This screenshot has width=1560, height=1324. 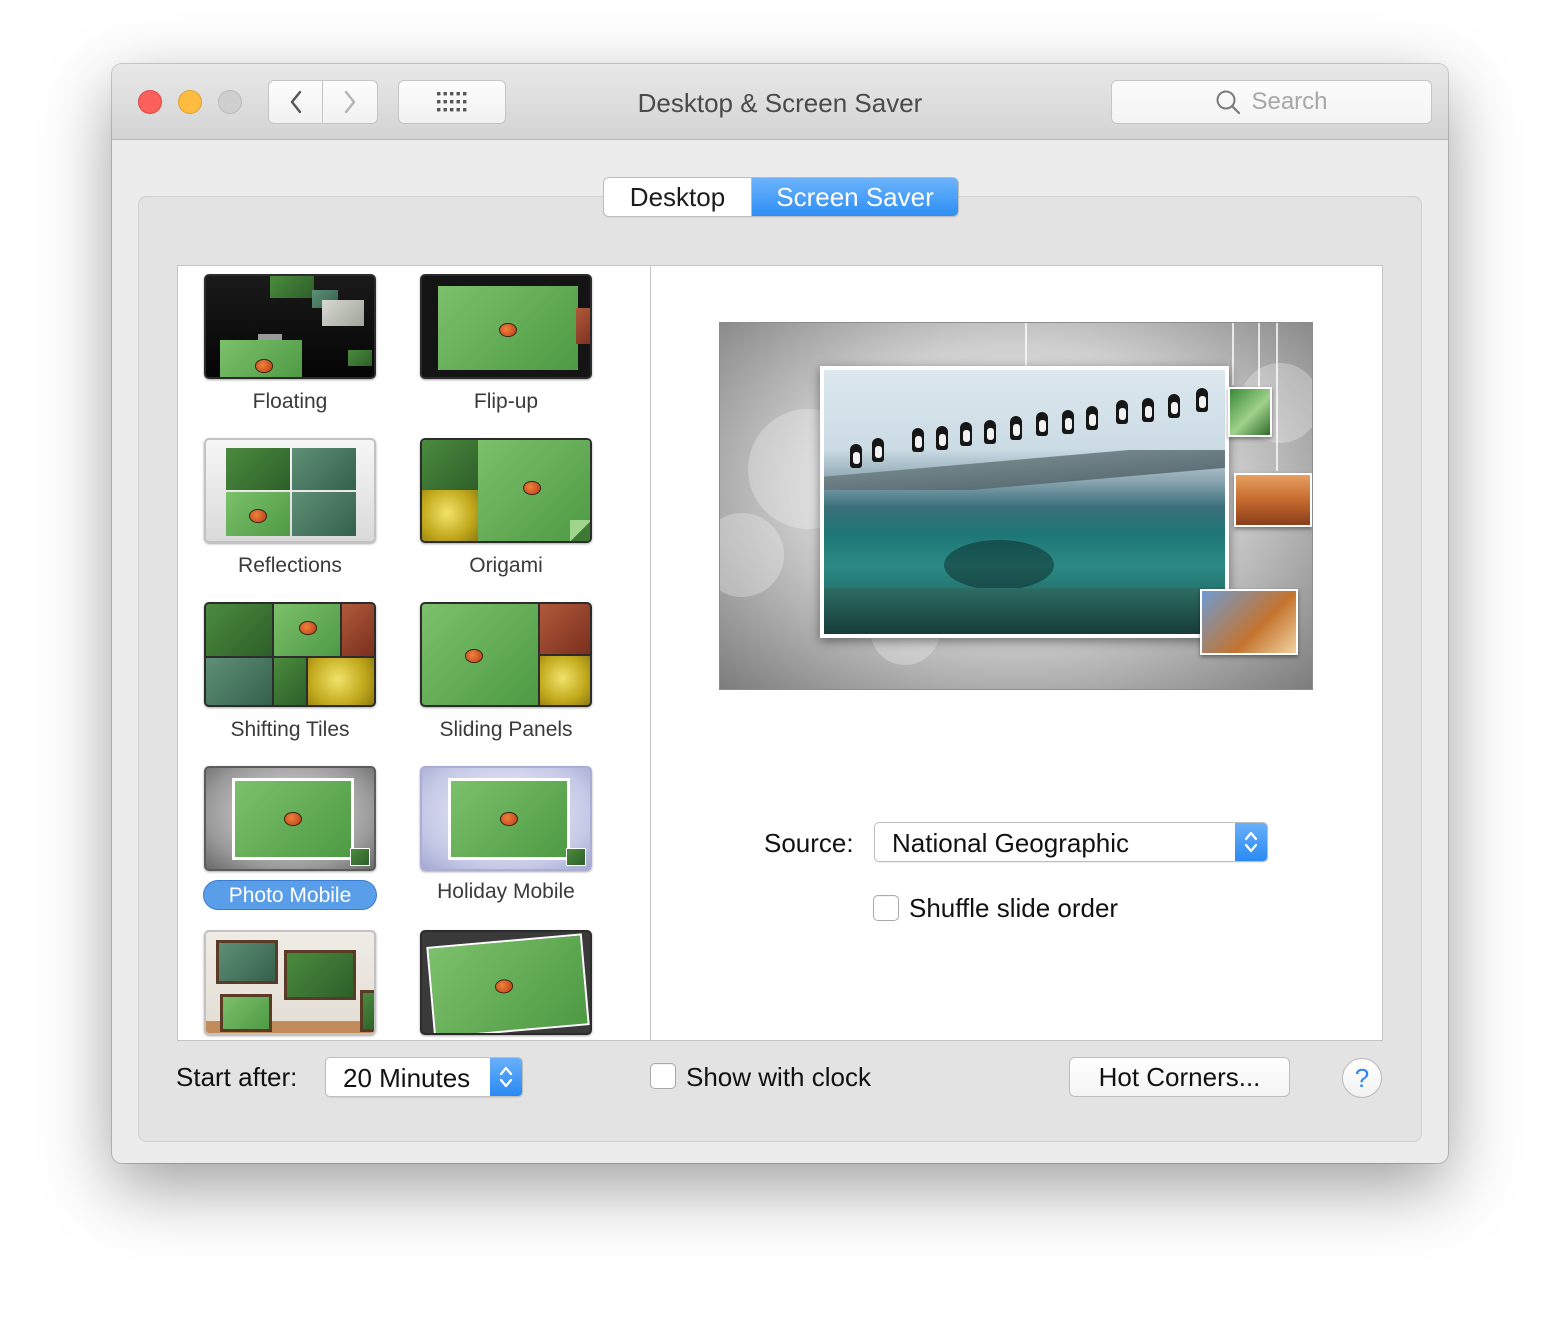 I want to click on source-popup: National Geographic, so click(x=1071, y=842).